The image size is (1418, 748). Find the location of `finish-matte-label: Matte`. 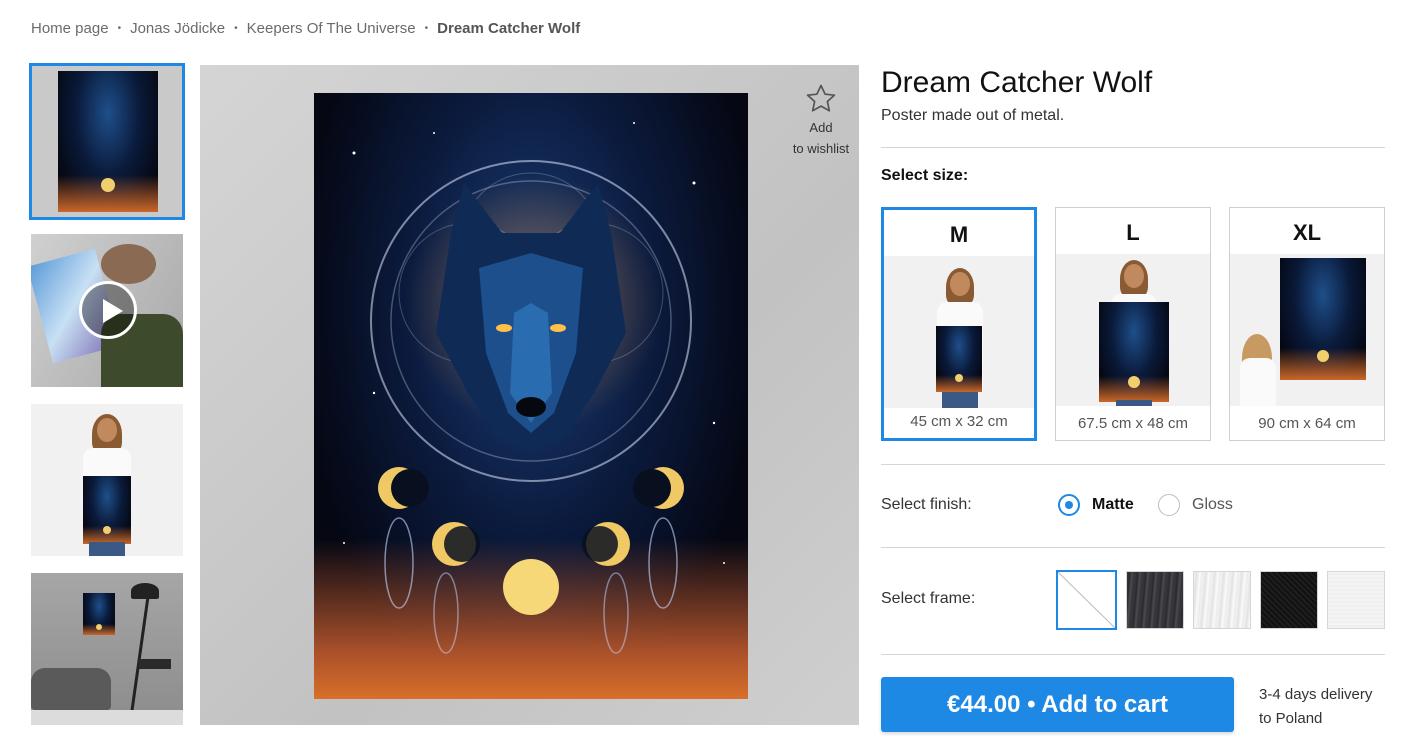

finish-matte-label: Matte is located at coordinates (1113, 505).